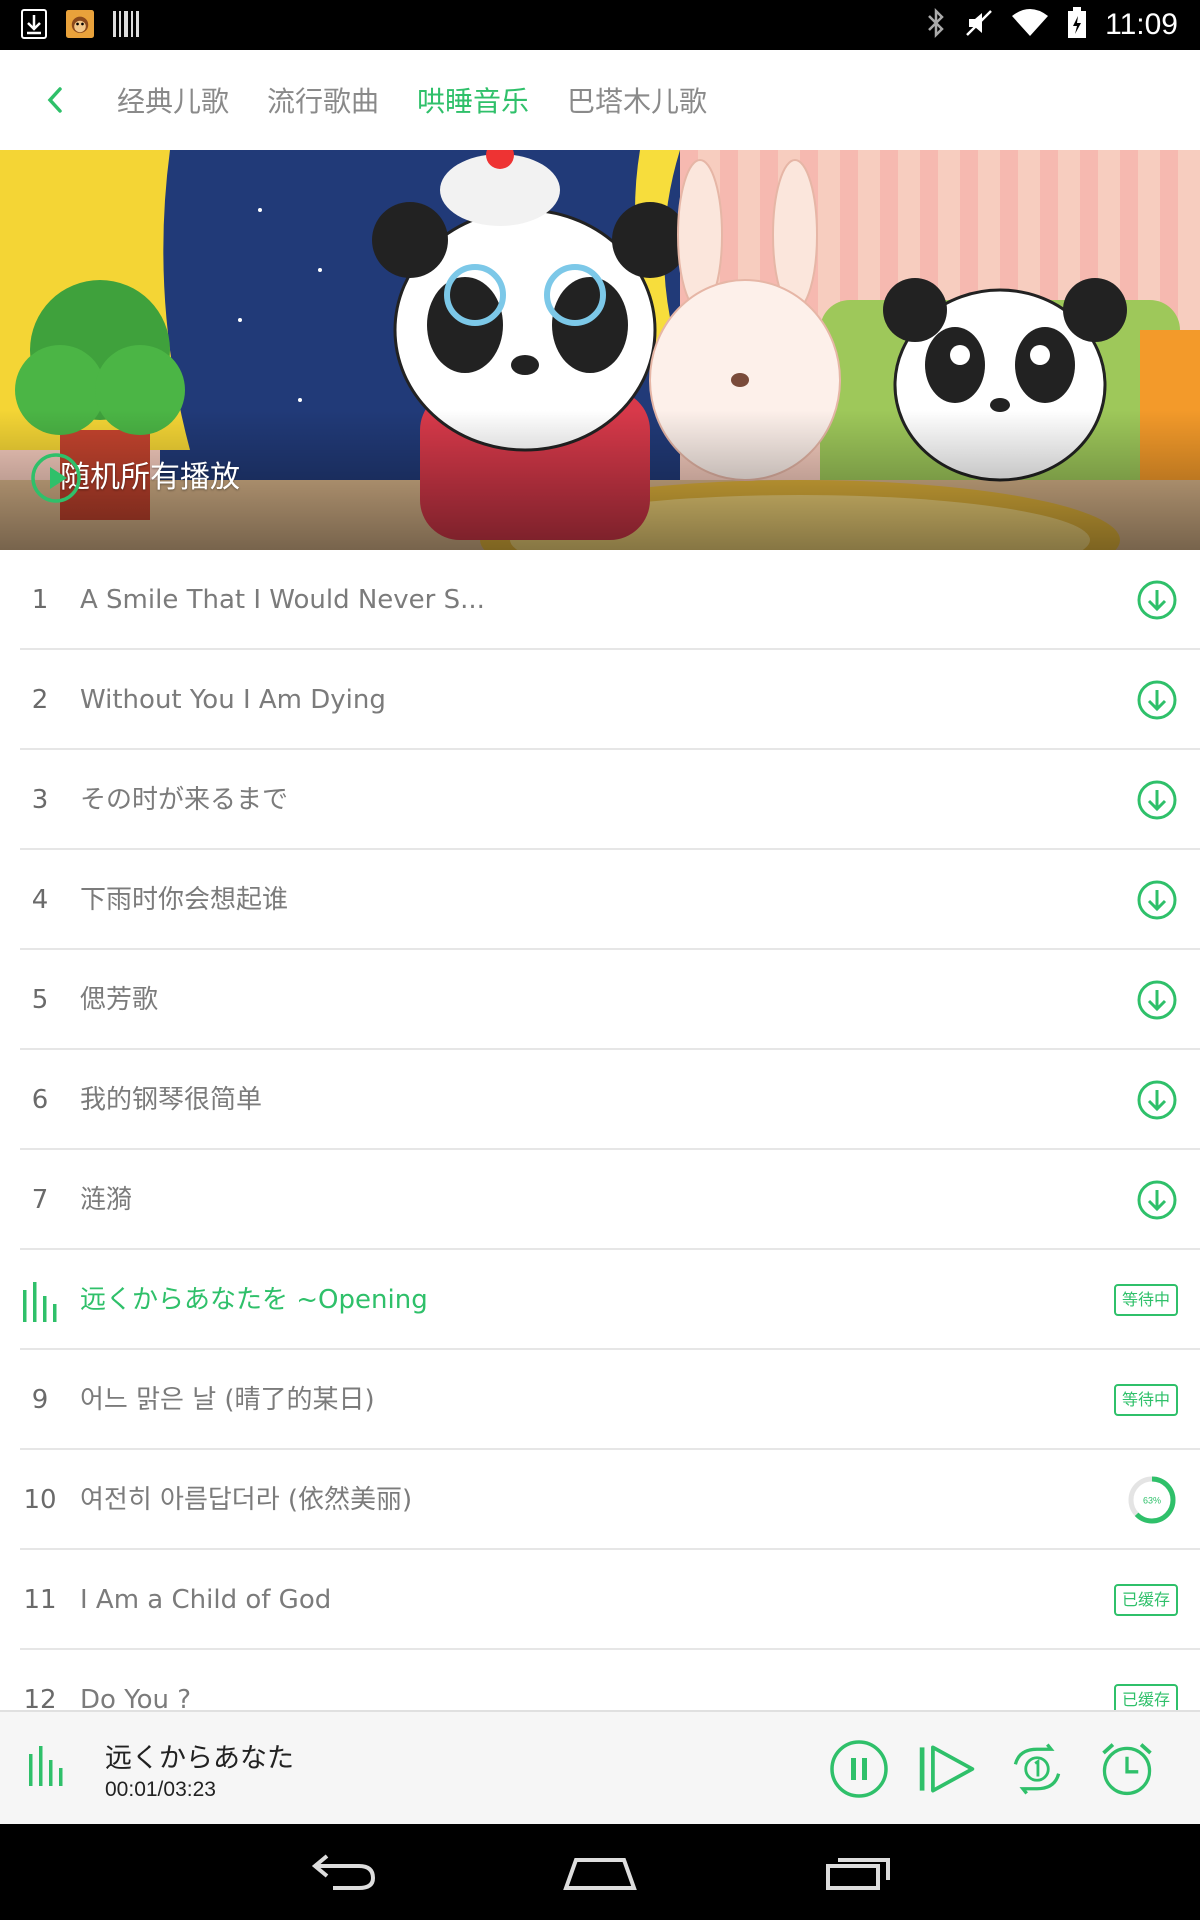 The image size is (1200, 1920). I want to click on nav-back-button, so click(344, 1872).